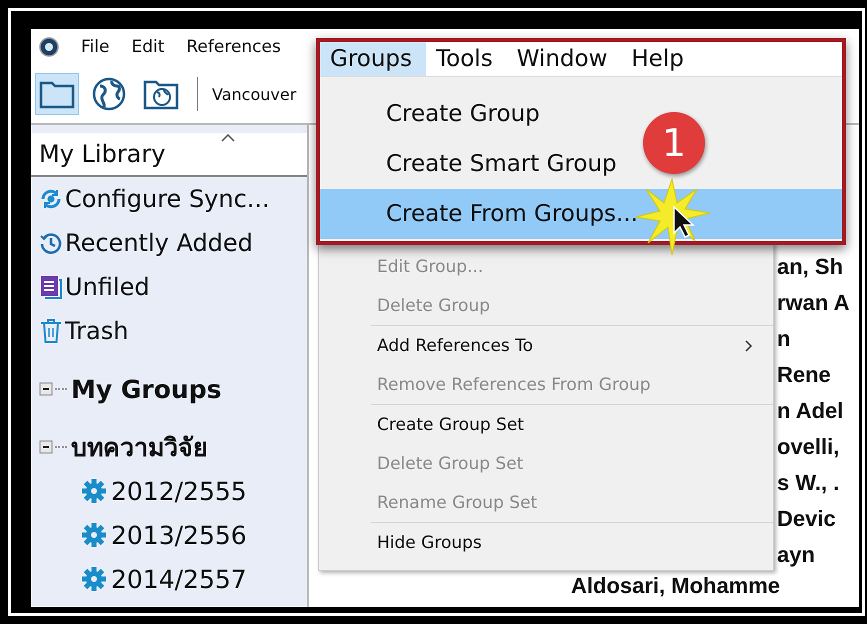  What do you see at coordinates (228, 138) in the screenshot?
I see `sort-caret-icon` at bounding box center [228, 138].